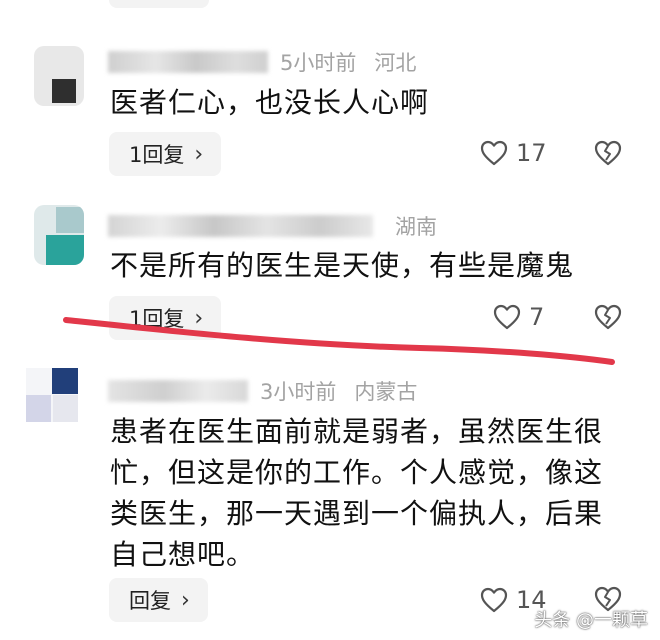 The image size is (660, 640). I want to click on comment-time: 5小时前, so click(318, 63).